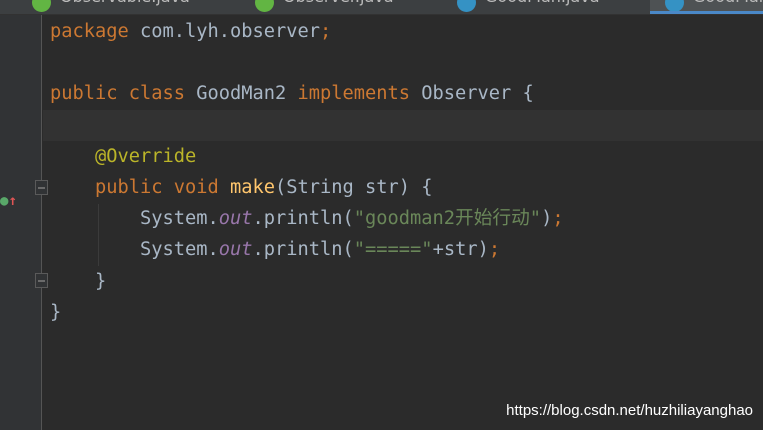 Image resolution: width=763 pixels, height=430 pixels. What do you see at coordinates (557, 7) in the screenshot?
I see `tab-2: GoodMan.java` at bounding box center [557, 7].